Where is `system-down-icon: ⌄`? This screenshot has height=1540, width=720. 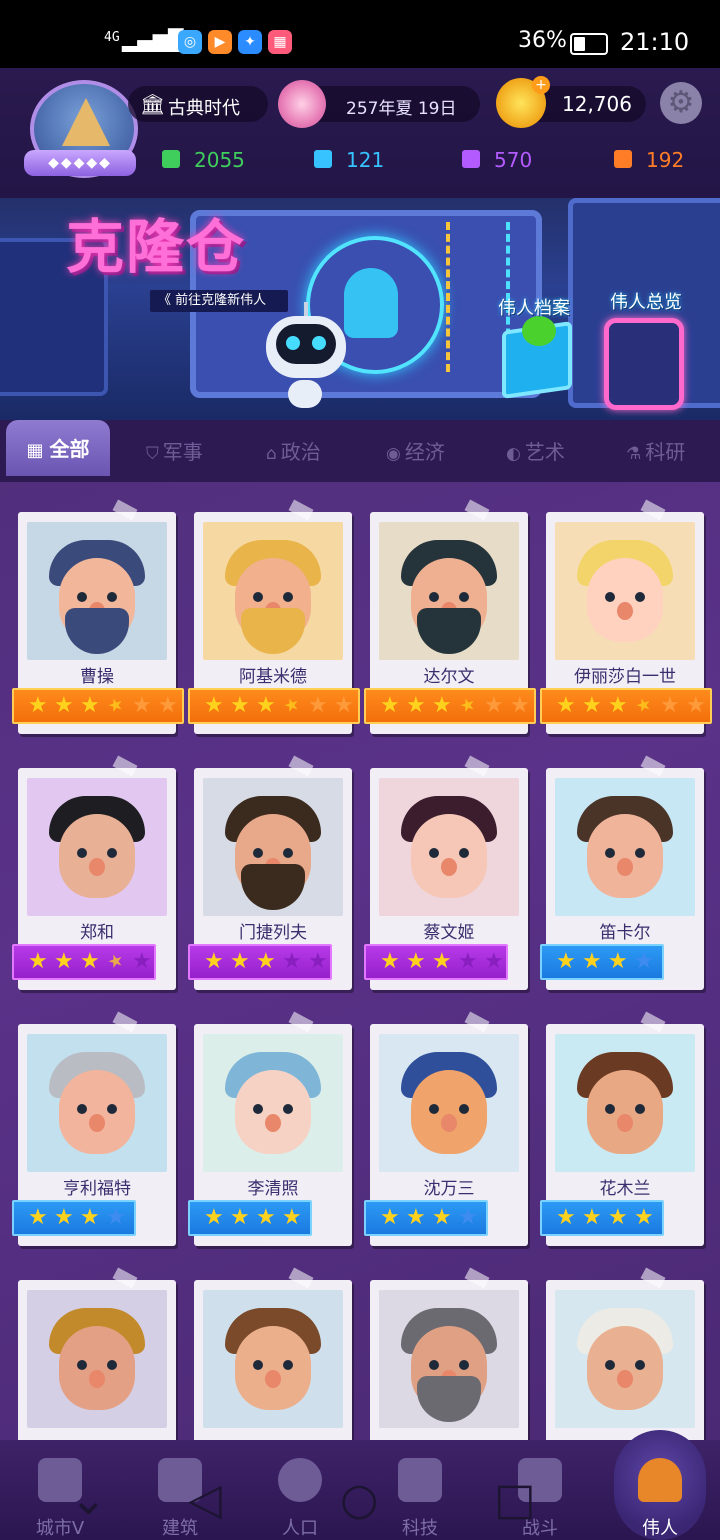
system-down-icon: ⌄ is located at coordinates (88, 1500).